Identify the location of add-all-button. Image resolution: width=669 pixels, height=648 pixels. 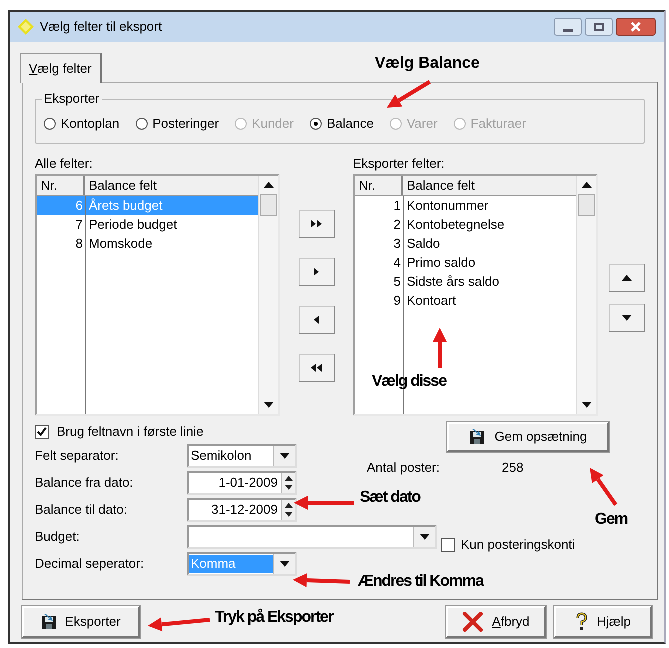
(316, 224).